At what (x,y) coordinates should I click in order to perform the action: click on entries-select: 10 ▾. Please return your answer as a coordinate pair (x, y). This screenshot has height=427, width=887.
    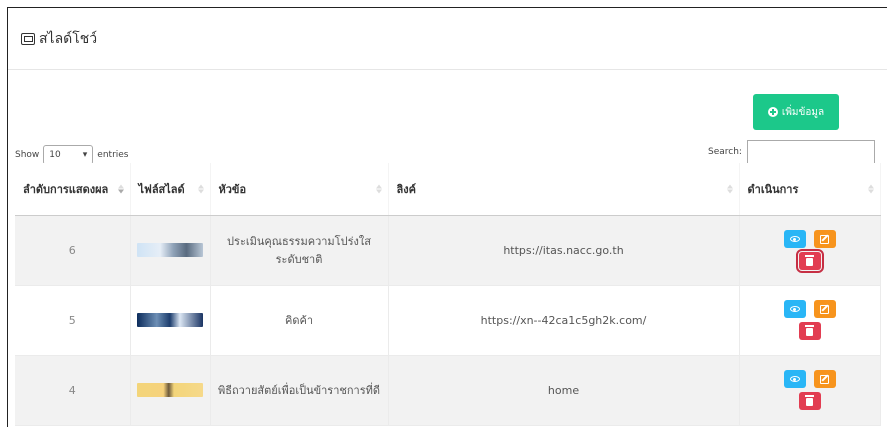
    Looking at the image, I should click on (68, 155).